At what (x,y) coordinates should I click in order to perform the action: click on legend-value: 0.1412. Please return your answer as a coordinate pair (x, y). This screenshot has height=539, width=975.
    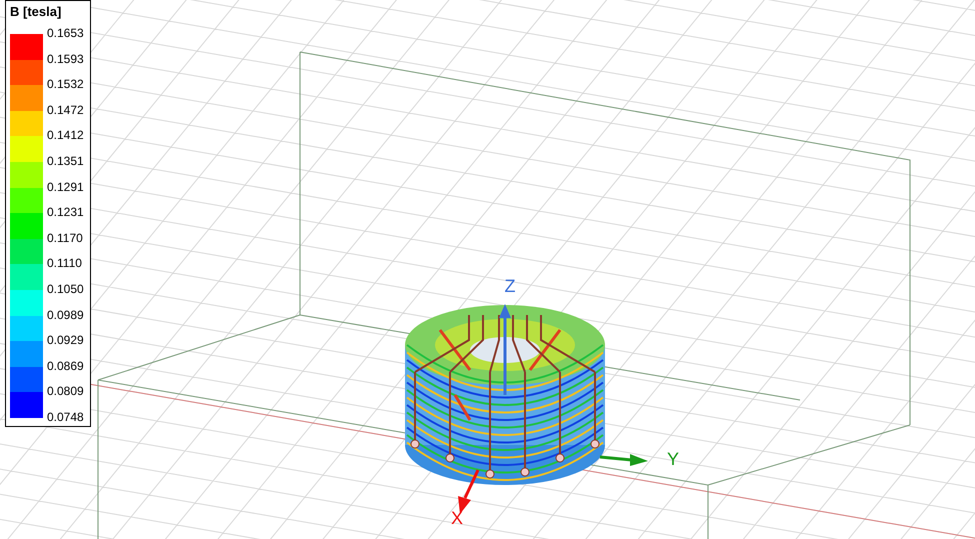
    Looking at the image, I should click on (65, 135).